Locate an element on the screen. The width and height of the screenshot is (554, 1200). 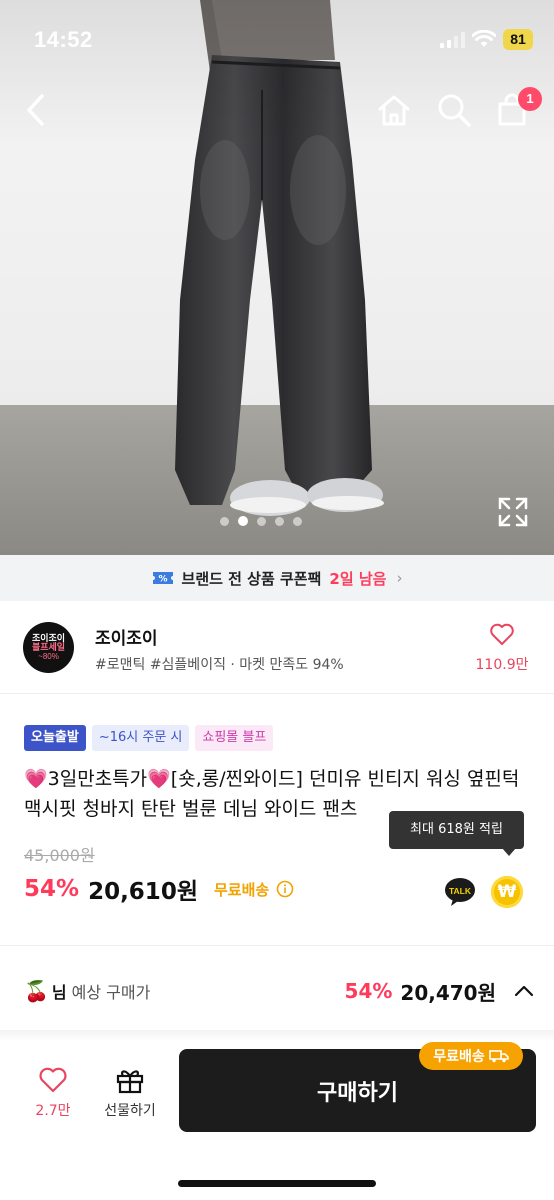
cellular-signal-icon is located at coordinates (452, 40).